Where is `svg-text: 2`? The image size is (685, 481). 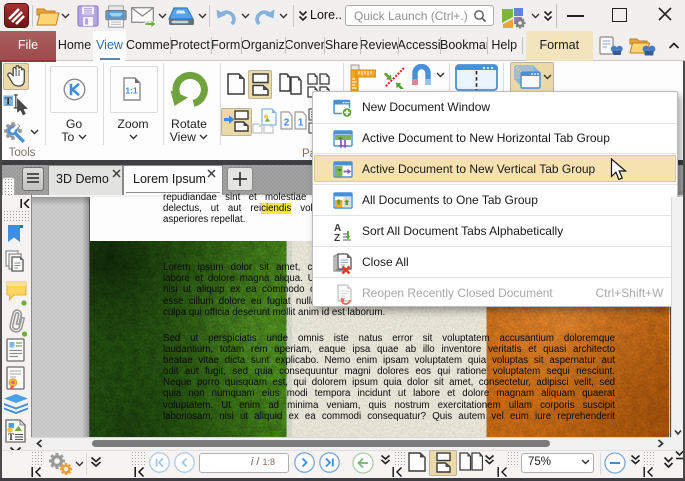 svg-text: 2 is located at coordinates (287, 123).